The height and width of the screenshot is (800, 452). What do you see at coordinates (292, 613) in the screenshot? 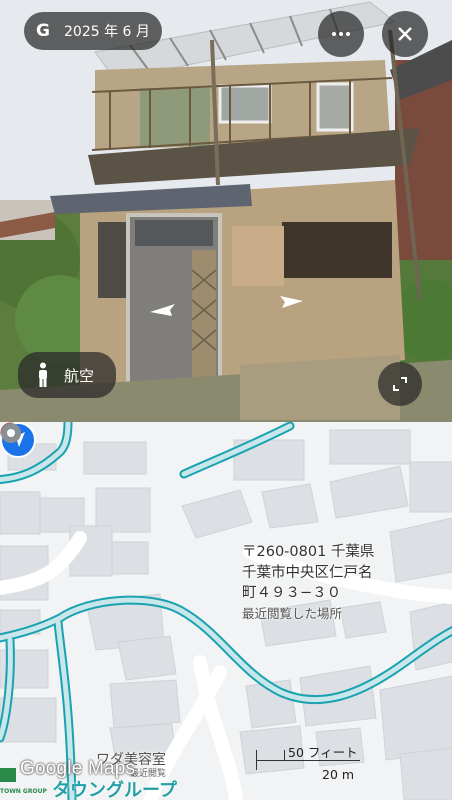
I see `recently-viewed-label: 最近閲覧した場所` at bounding box center [292, 613].